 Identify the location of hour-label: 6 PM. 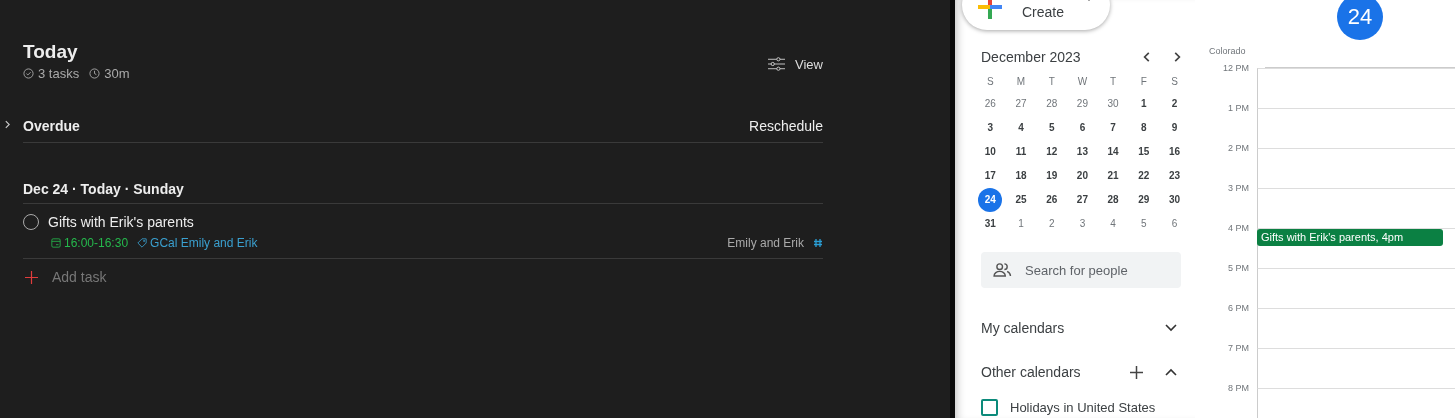
(1238, 308).